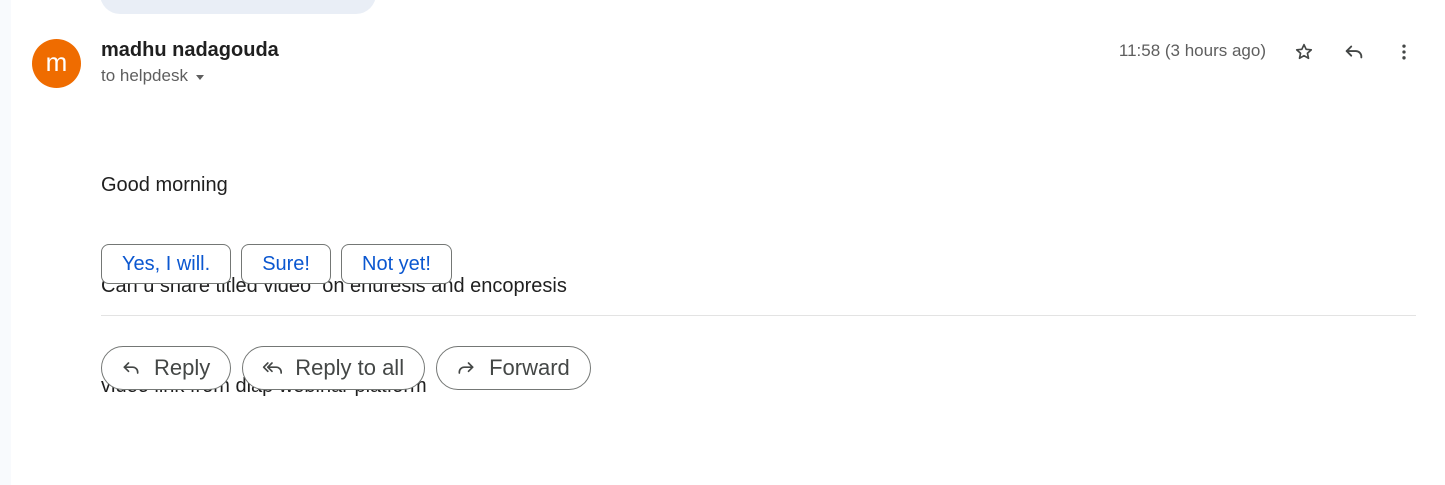 The height and width of the screenshot is (485, 1445). What do you see at coordinates (272, 368) in the screenshot?
I see `reply-all-icon` at bounding box center [272, 368].